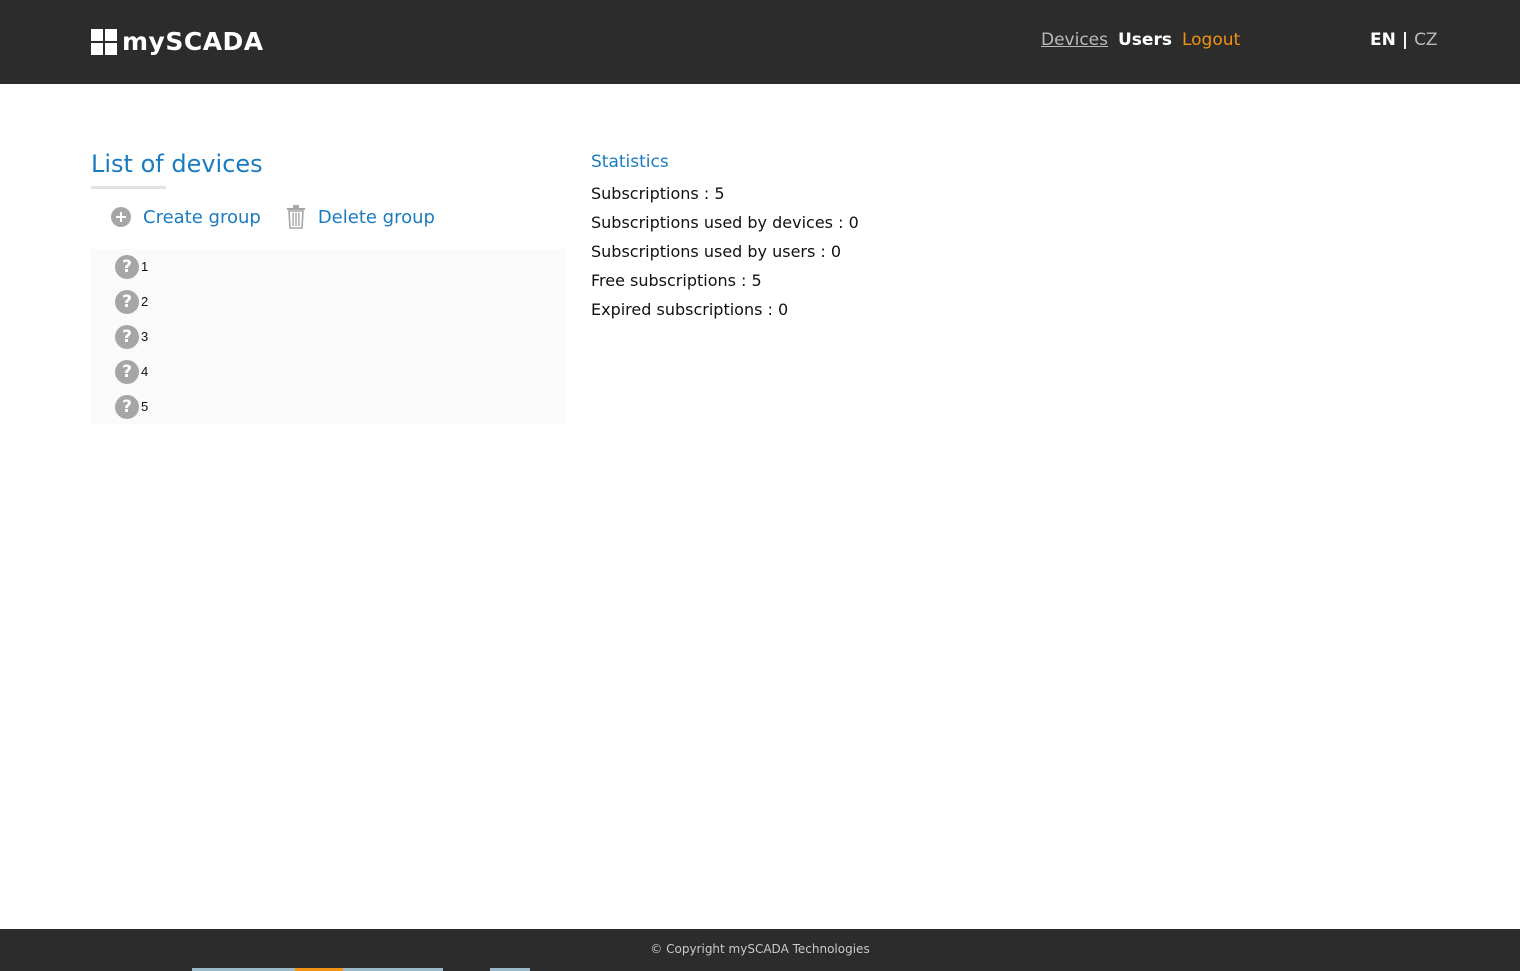  What do you see at coordinates (193, 41) in the screenshot?
I see `logo-text: mySCADA` at bounding box center [193, 41].